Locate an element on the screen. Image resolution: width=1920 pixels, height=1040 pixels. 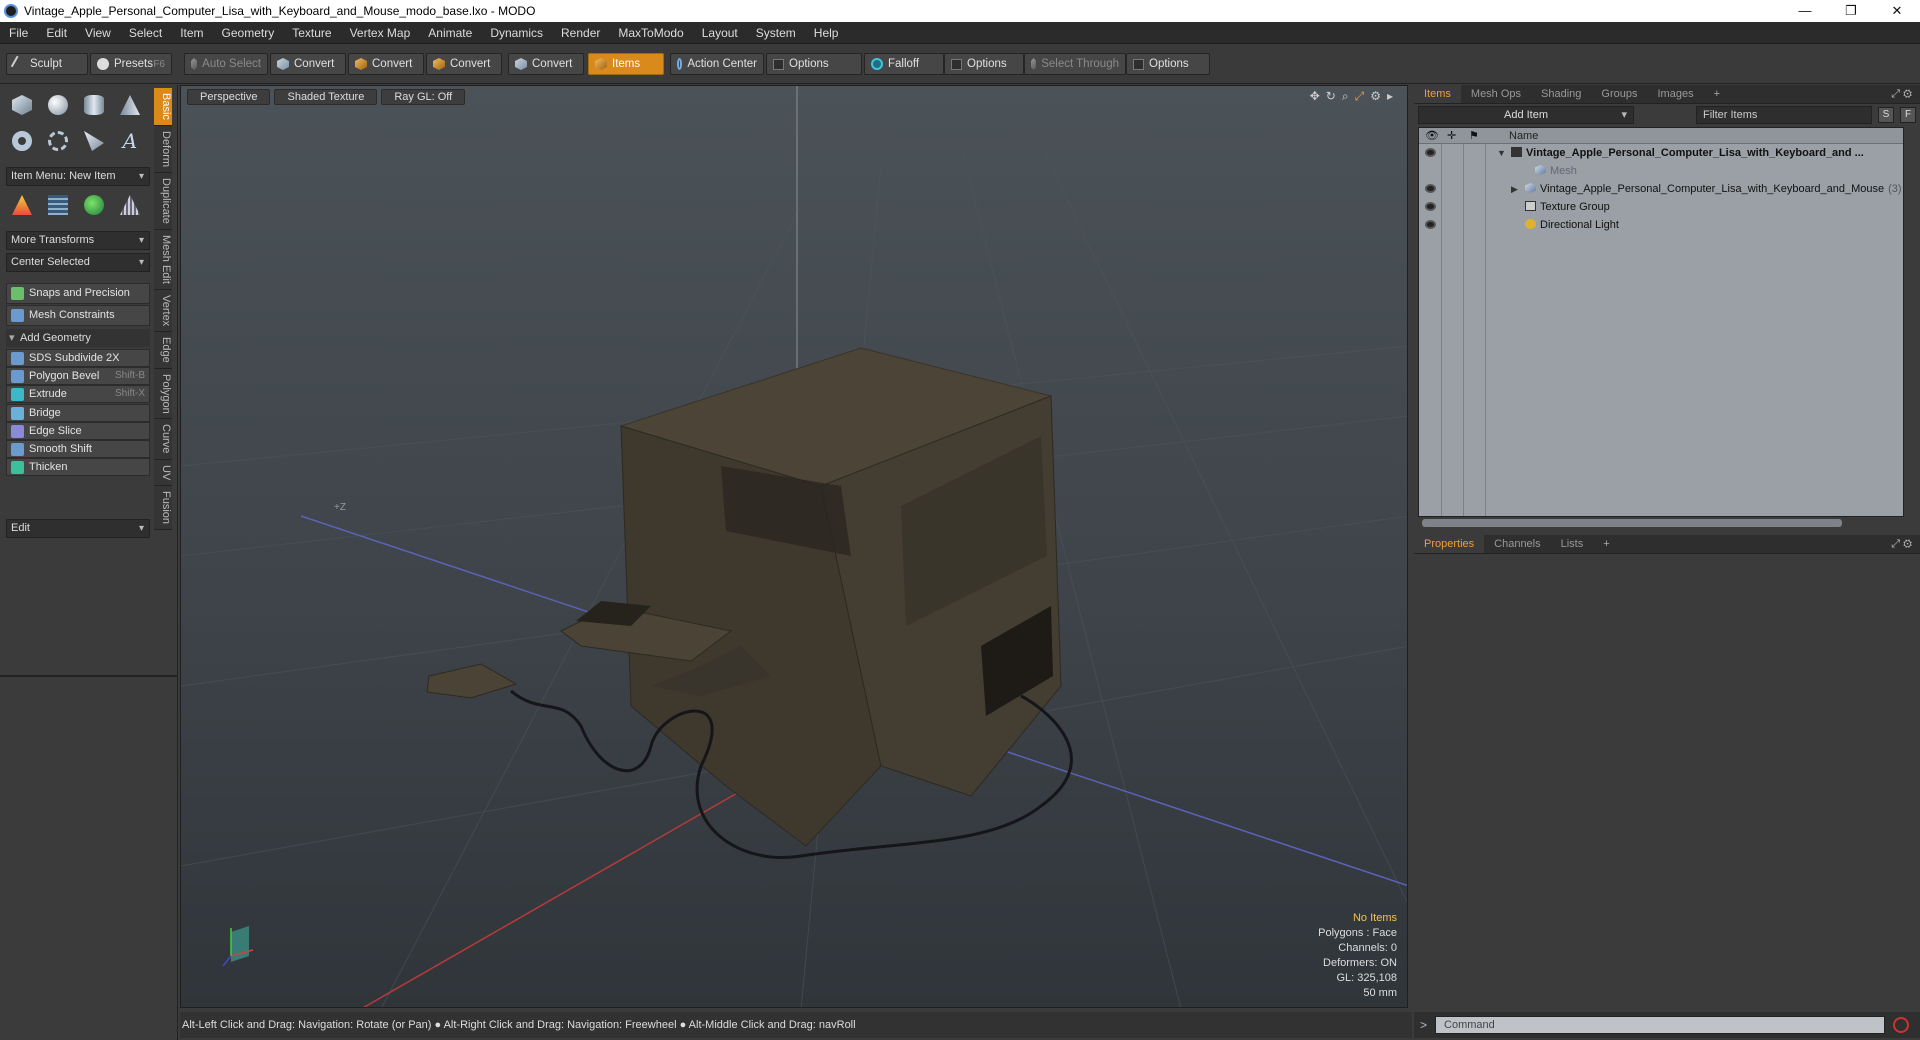
presets-button: Presets F6 is located at coordinates (131, 64).